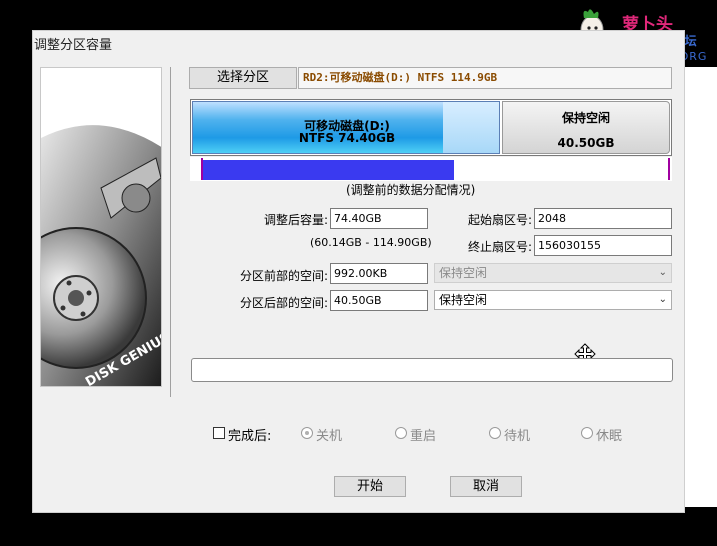 Image resolution: width=717 pixels, height=546 pixels. Describe the element at coordinates (283, 276) in the screenshot. I see `before-space-label: 分区前部的空间:` at that location.